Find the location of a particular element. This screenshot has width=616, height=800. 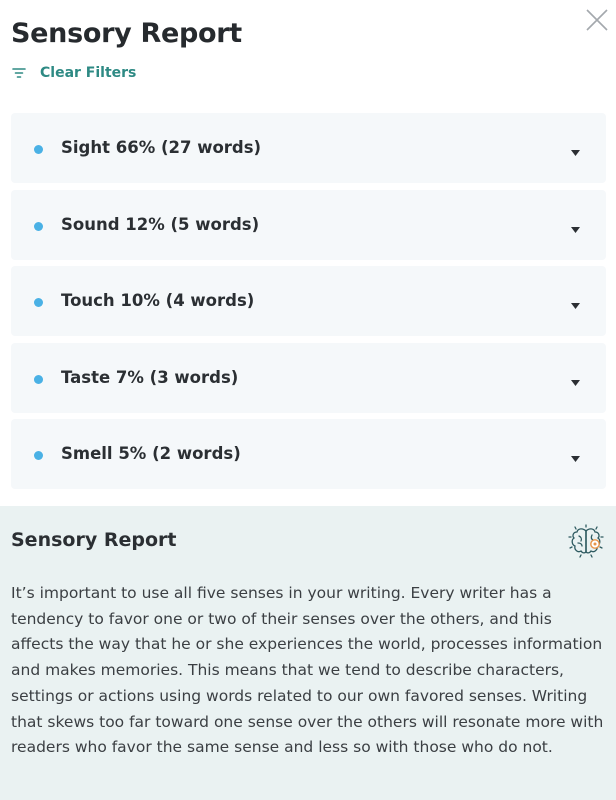

brain-icon is located at coordinates (586, 541).